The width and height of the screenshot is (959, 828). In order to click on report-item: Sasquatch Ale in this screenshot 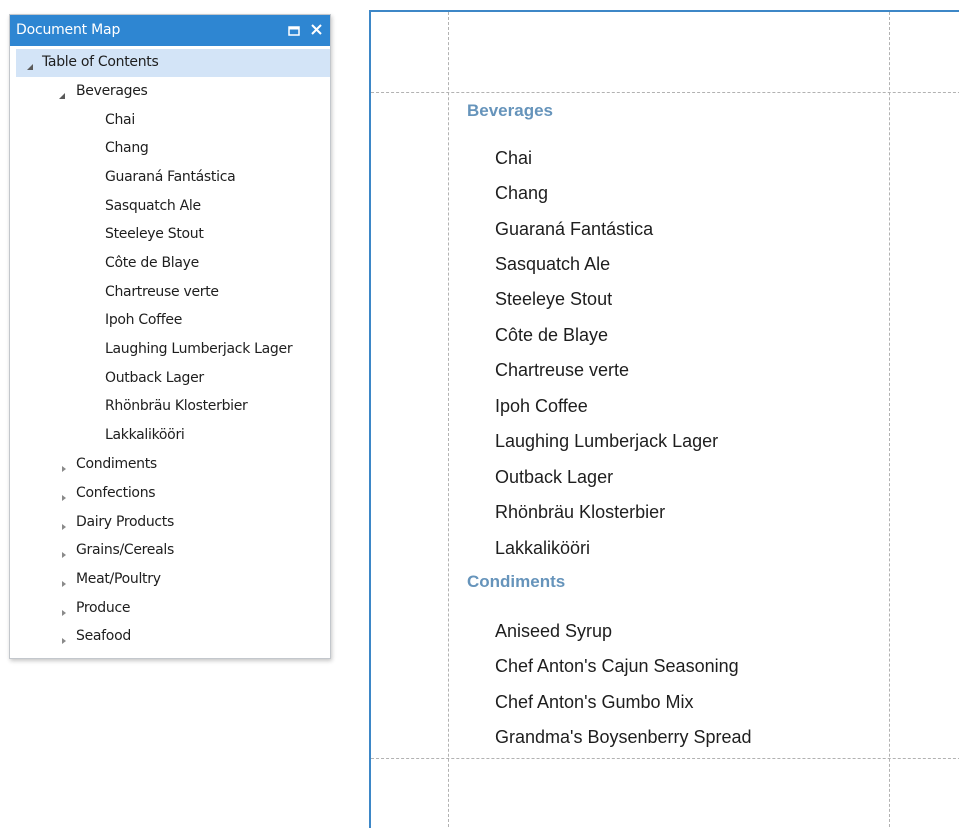, I will do `click(552, 264)`.